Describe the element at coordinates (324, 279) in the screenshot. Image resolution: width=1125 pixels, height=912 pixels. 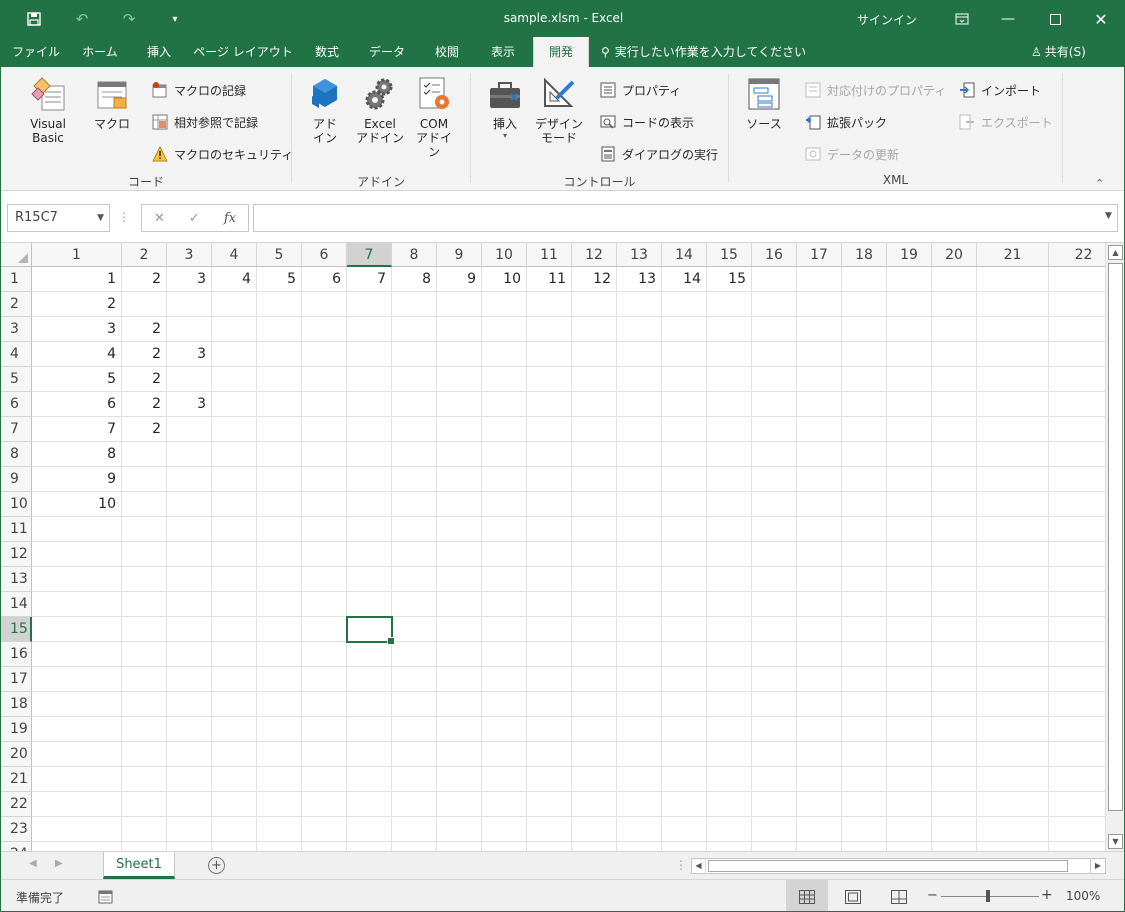
I see `cell: 6` at that location.